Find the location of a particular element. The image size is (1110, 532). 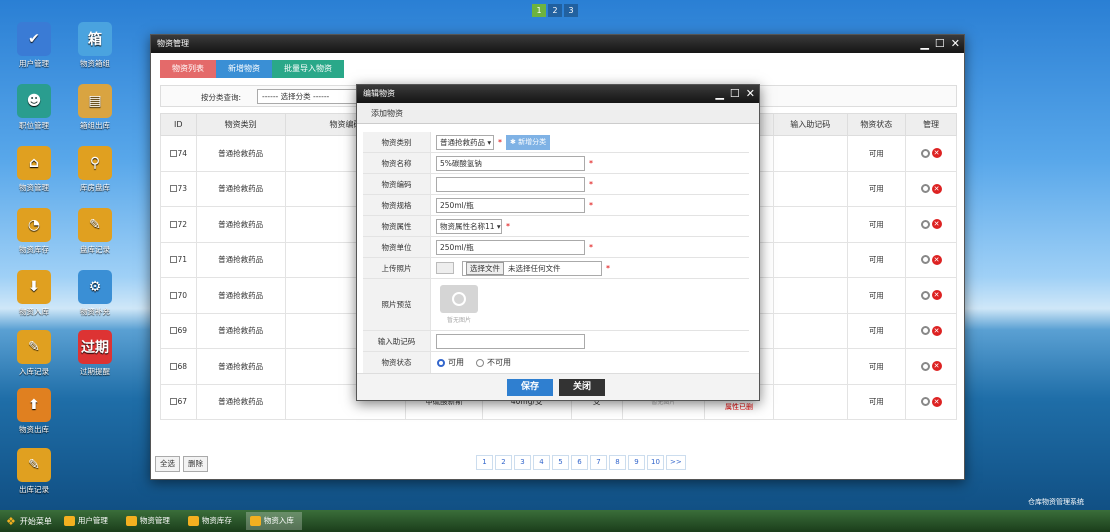

dialog-titlebar: 编辑物资 ▁ ☐ ✕ is located at coordinates (558, 94).